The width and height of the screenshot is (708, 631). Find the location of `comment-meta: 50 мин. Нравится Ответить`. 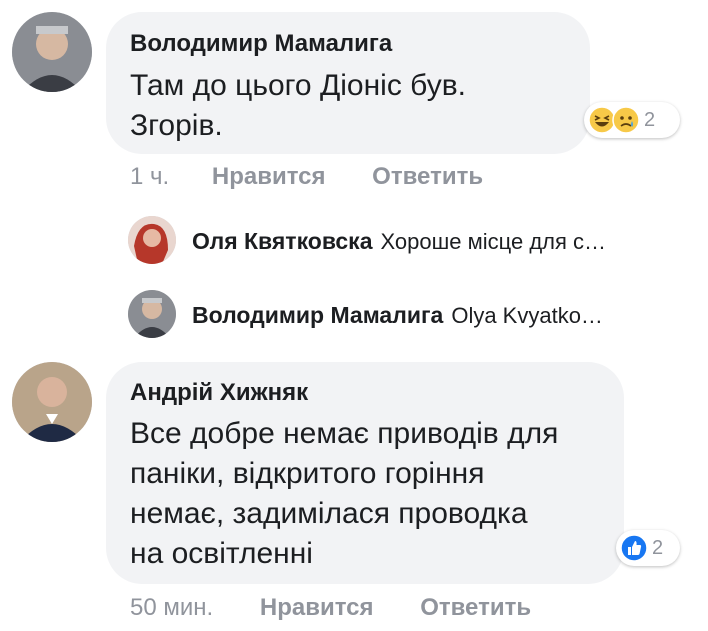

comment-meta: 50 мин. Нравится Ответить is located at coordinates (330, 608).